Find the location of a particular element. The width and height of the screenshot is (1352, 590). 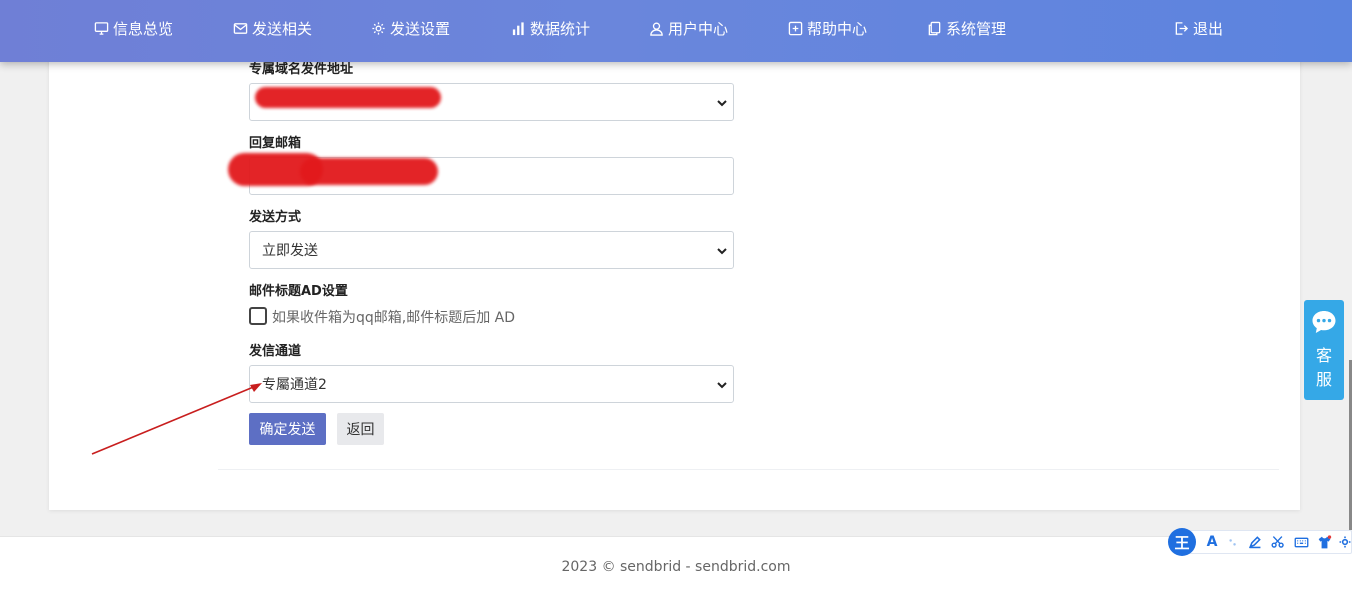

copy-icon is located at coordinates (934, 28).